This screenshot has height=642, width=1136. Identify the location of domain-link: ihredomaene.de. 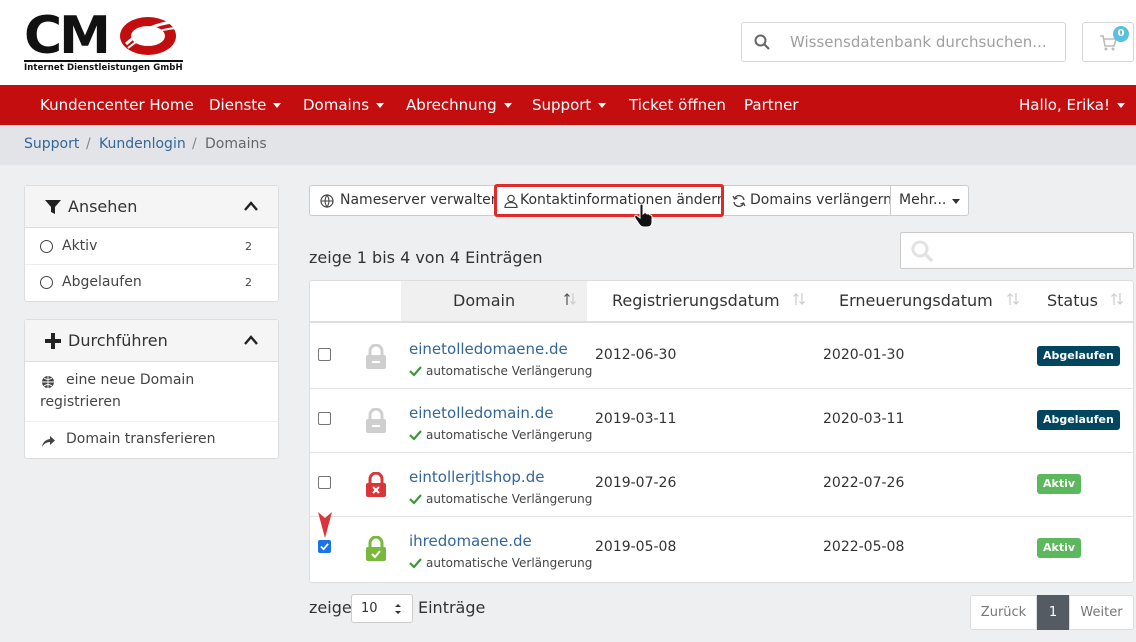
(470, 541).